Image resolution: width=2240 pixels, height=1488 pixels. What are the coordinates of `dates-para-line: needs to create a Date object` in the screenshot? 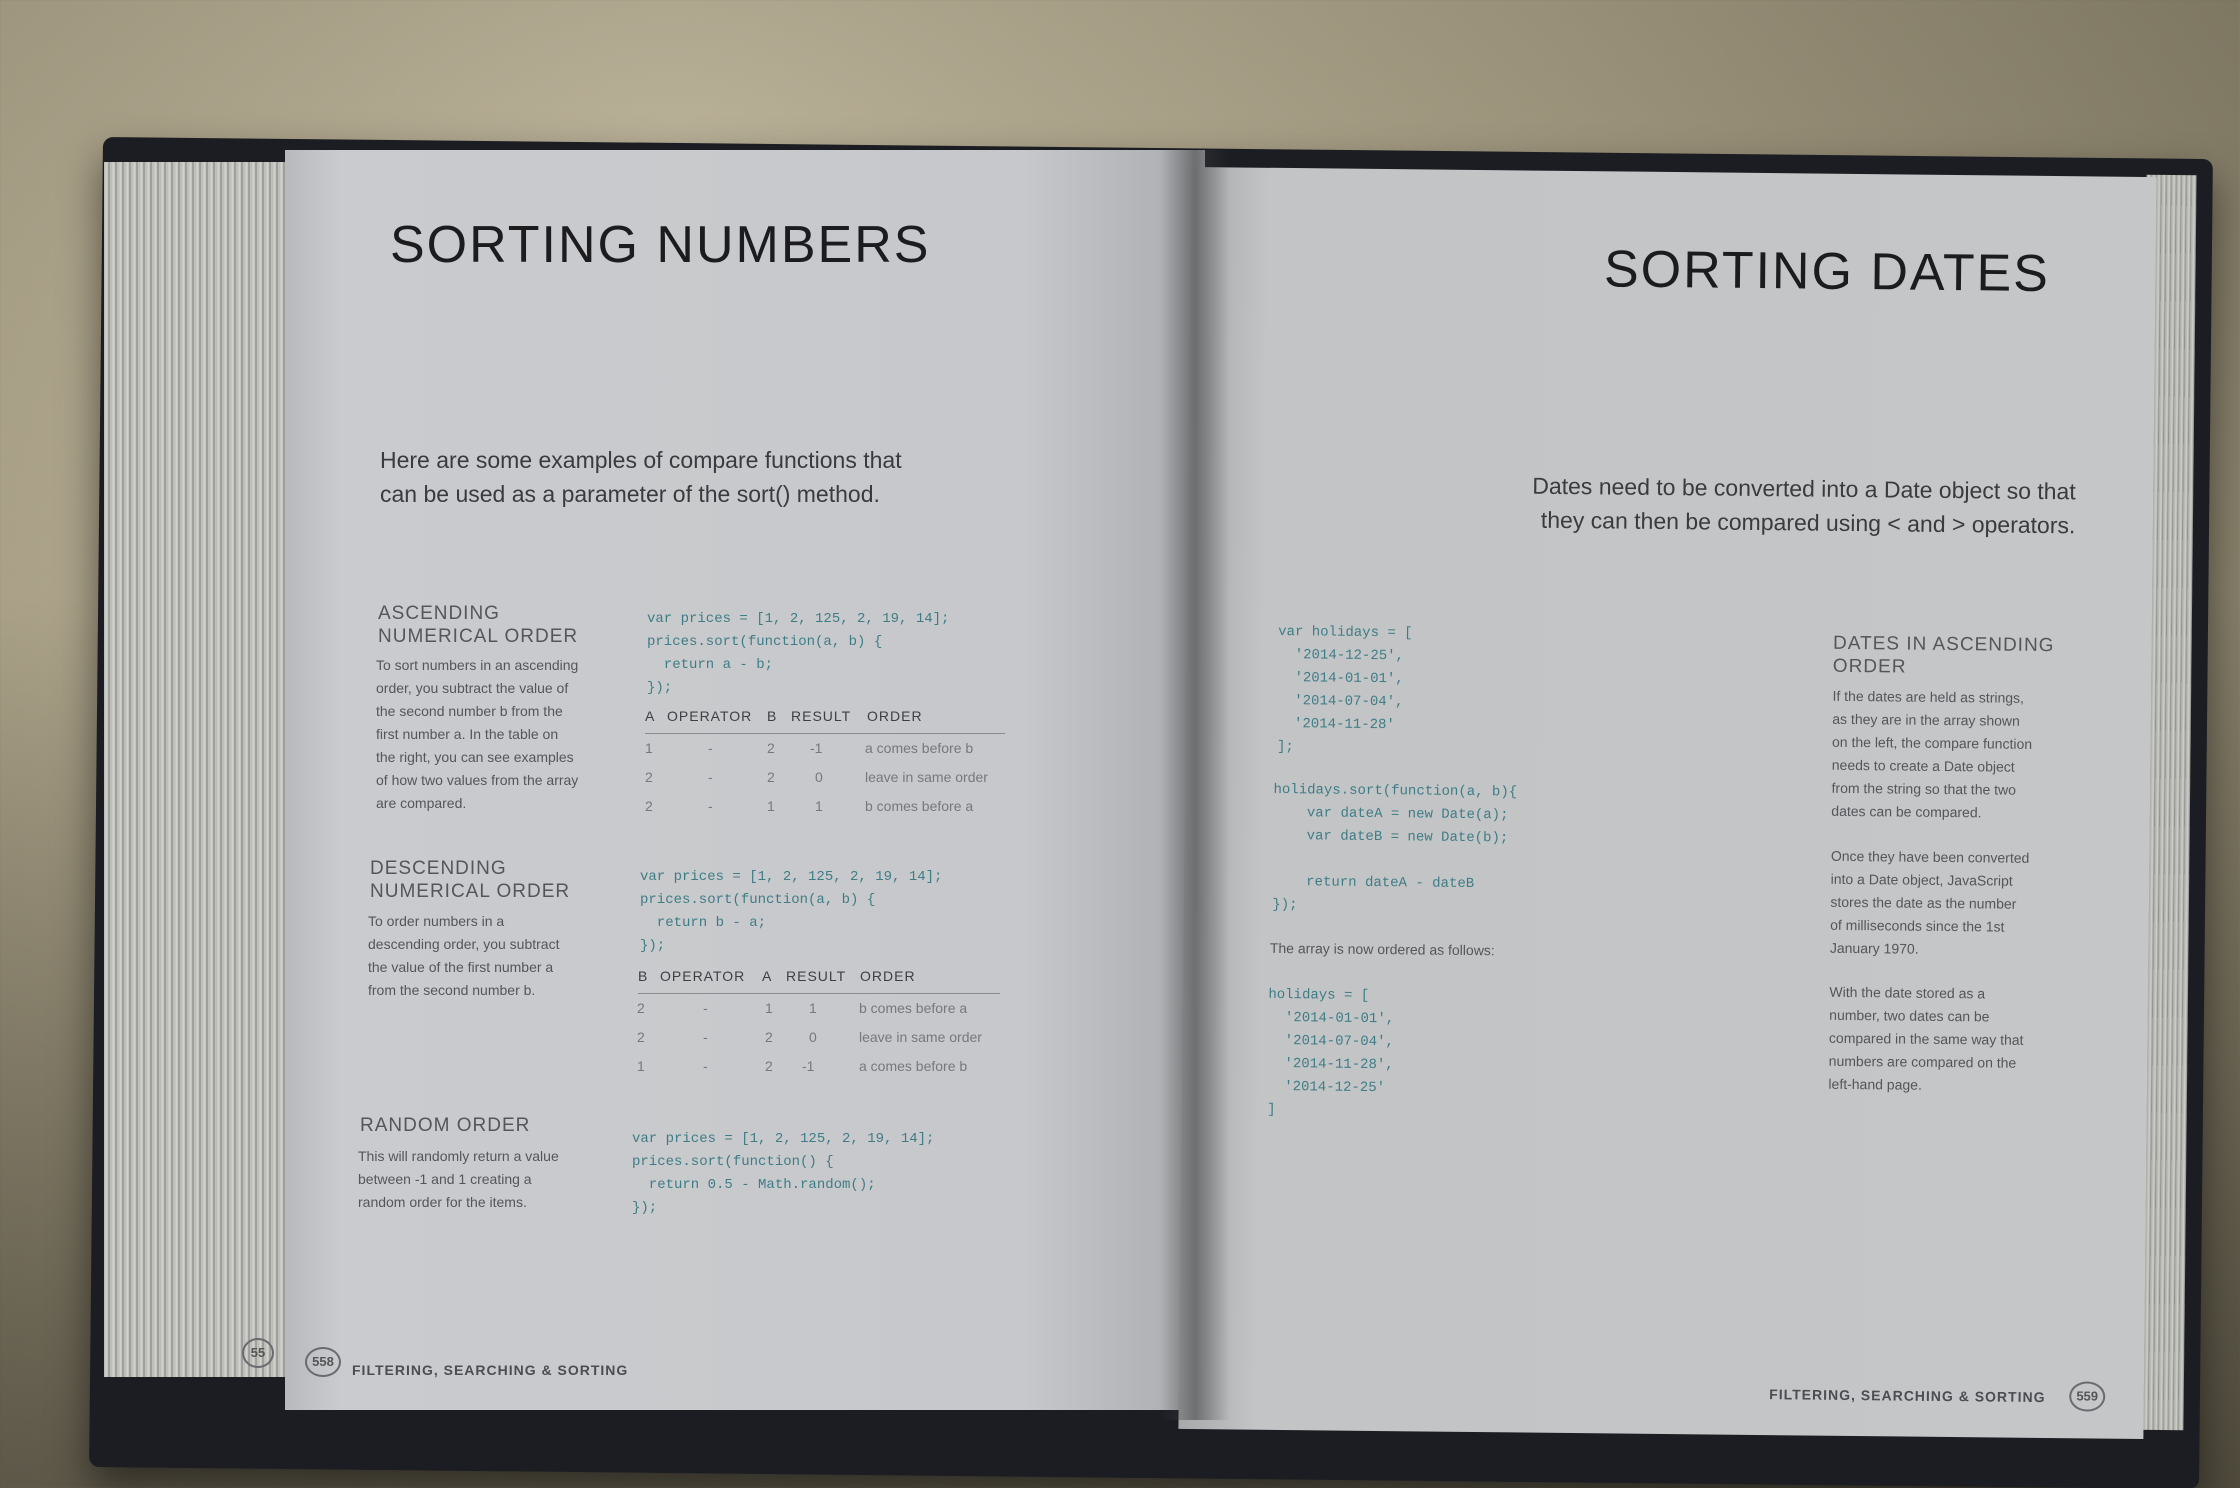 It's located at (1923, 765).